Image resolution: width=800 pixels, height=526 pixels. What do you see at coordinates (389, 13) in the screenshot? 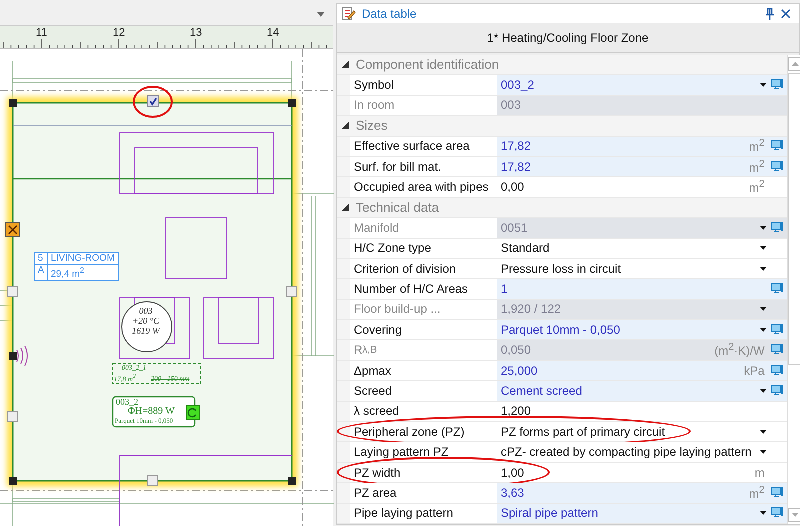
I see `panel-title: Data table` at bounding box center [389, 13].